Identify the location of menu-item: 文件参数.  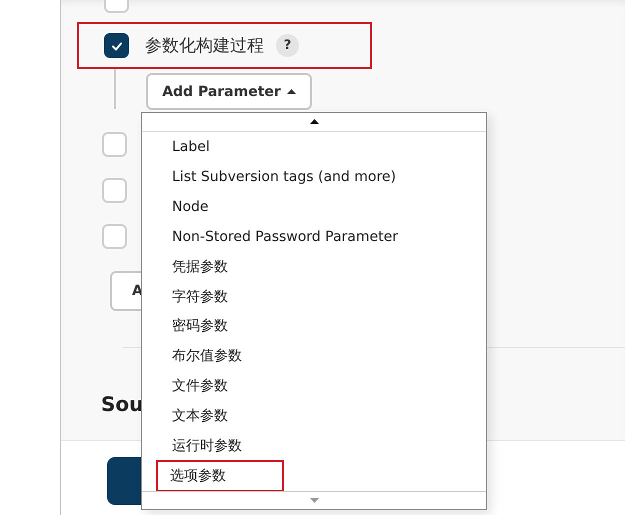
(200, 386).